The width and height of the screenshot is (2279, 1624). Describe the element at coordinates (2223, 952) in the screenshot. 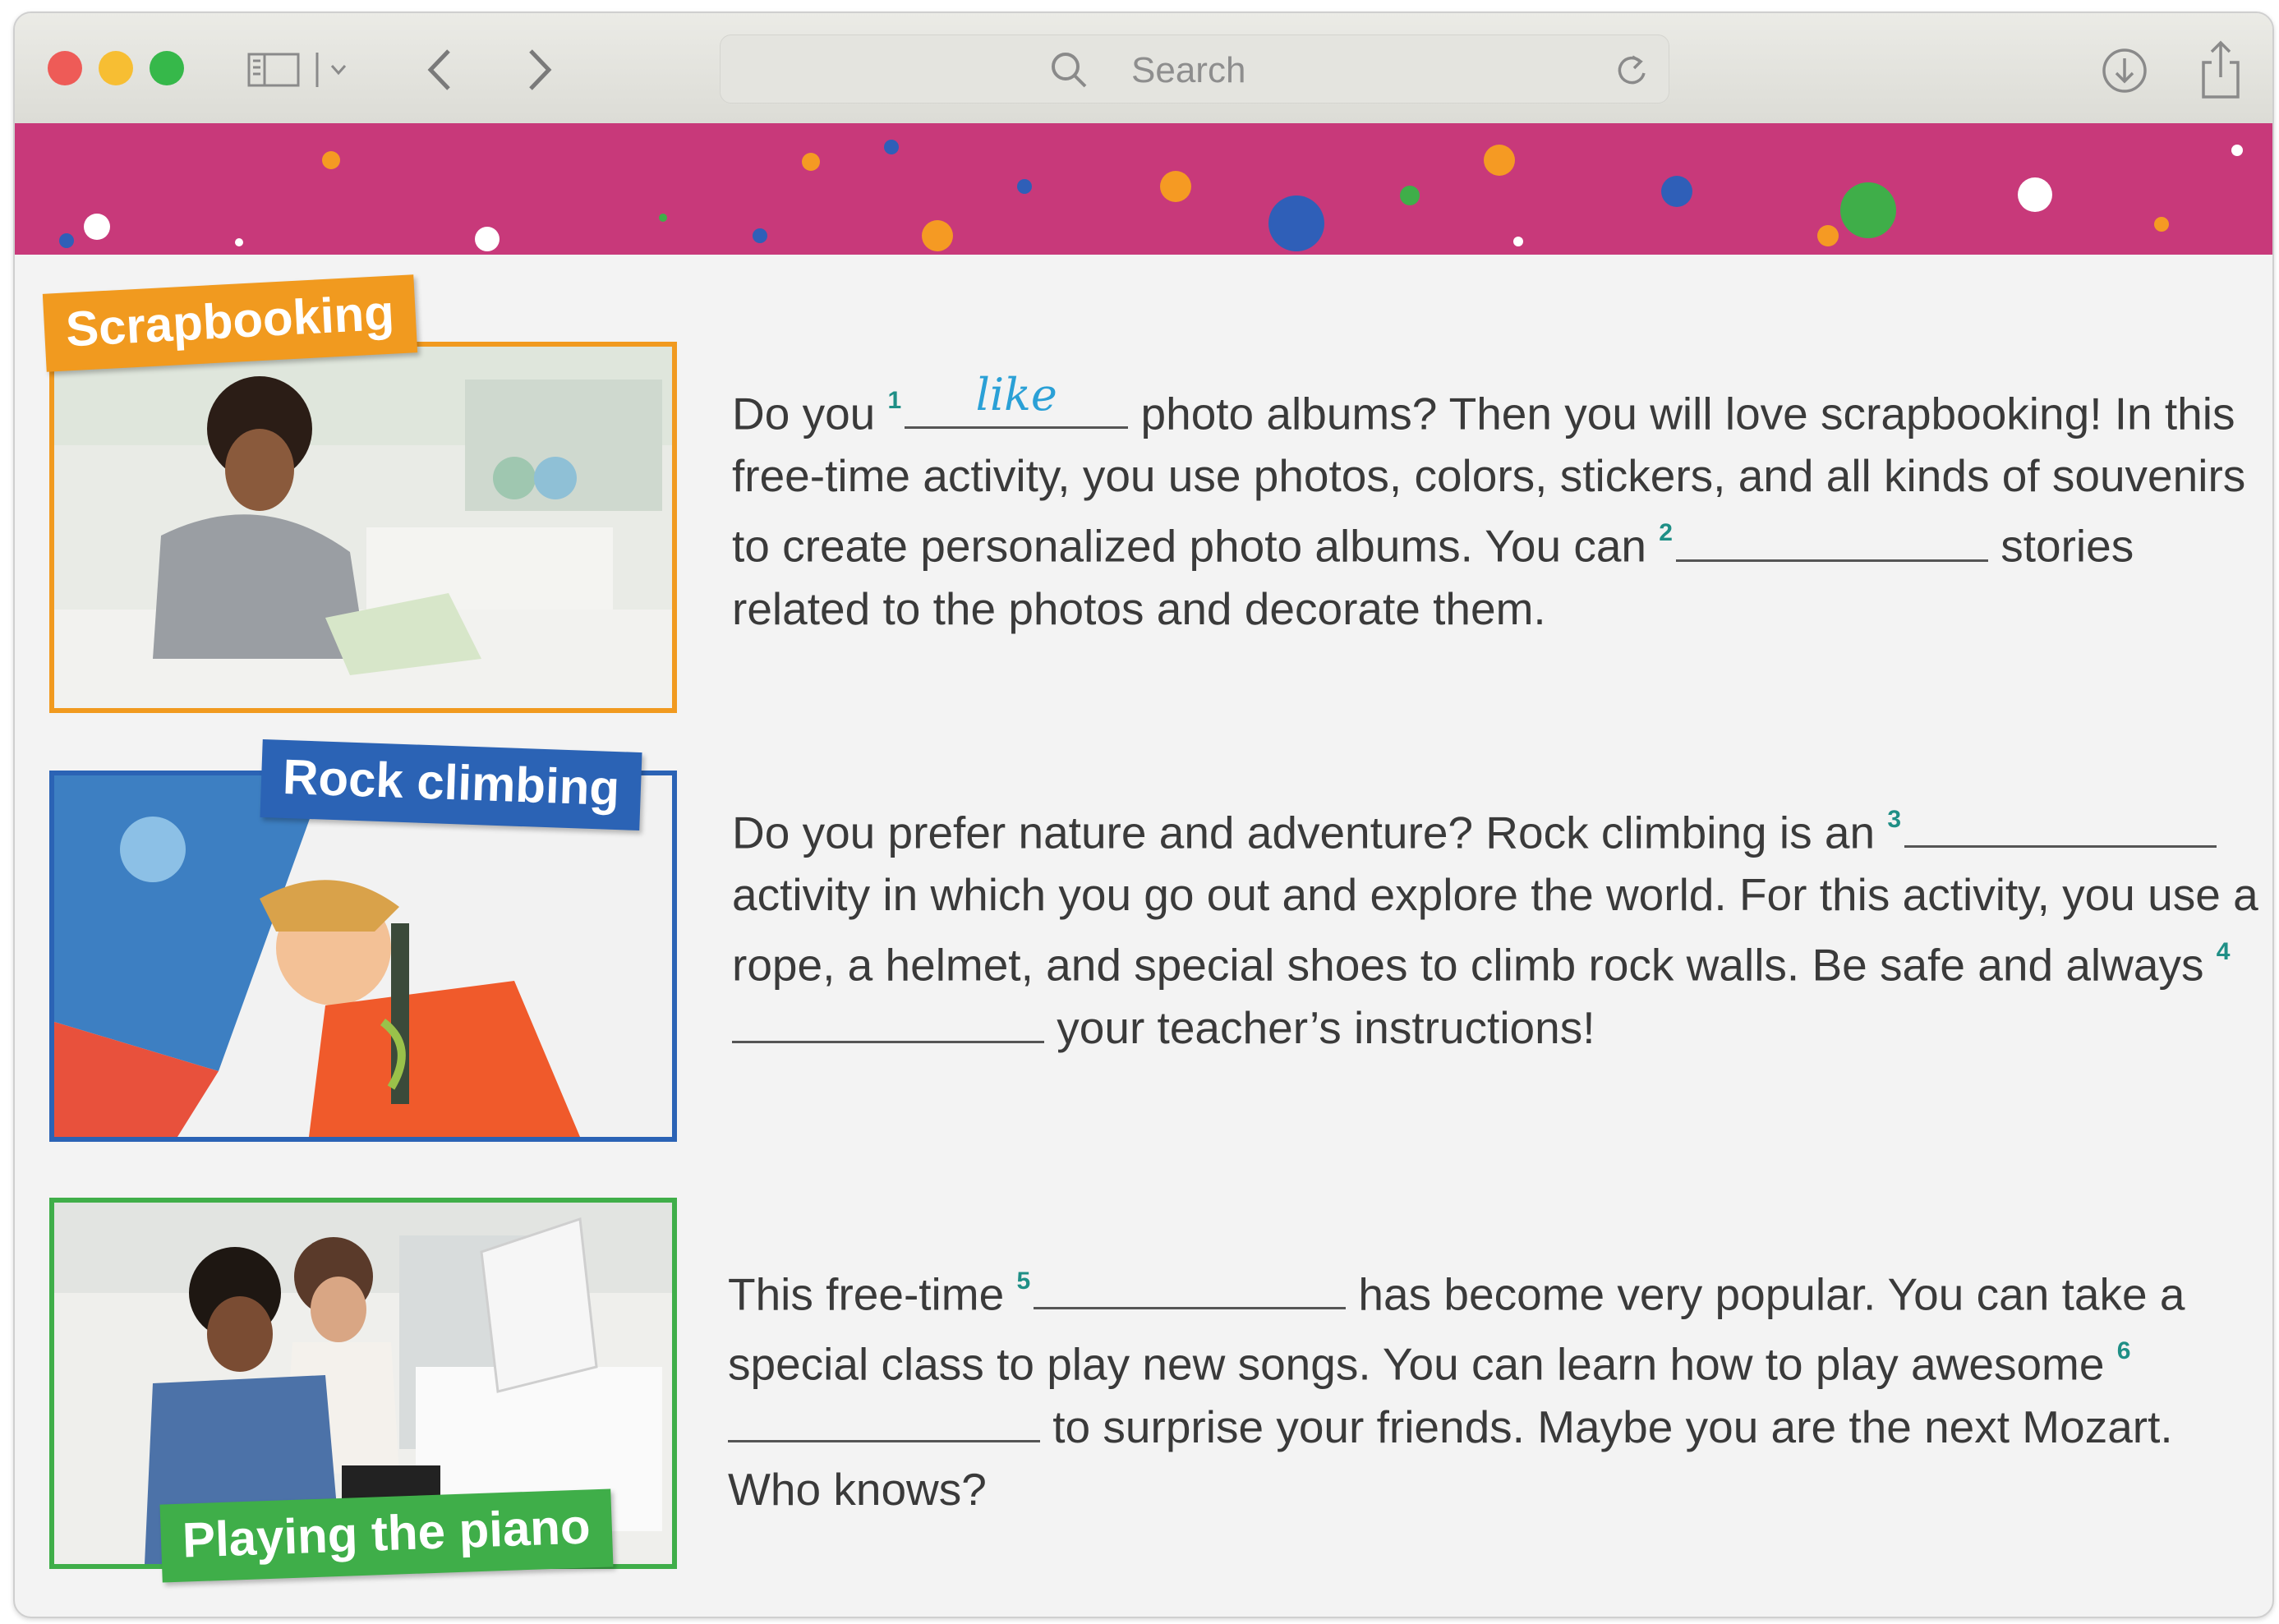

I see `blank-number: 4` at that location.